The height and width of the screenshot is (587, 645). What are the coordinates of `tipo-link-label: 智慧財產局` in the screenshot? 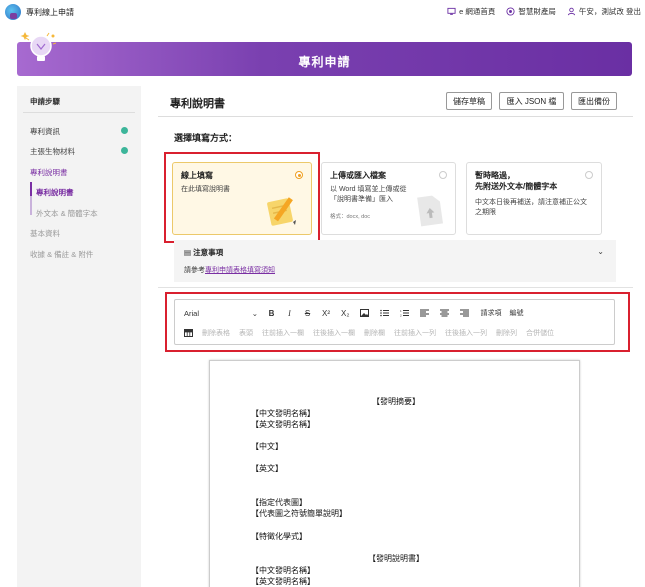 It's located at (537, 11).